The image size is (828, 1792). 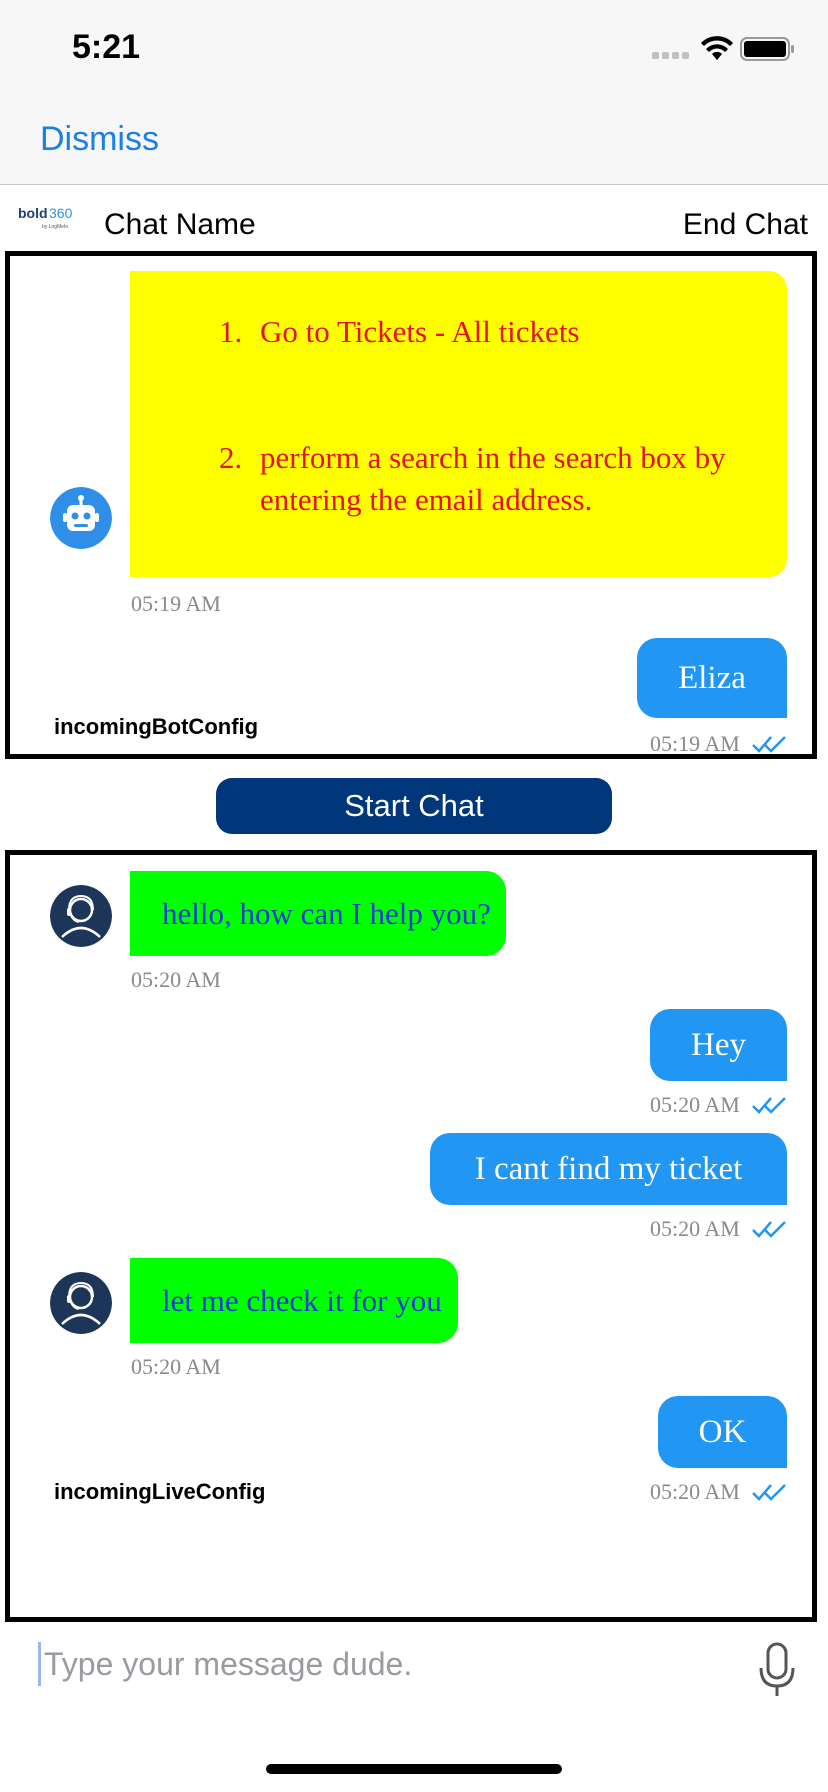 What do you see at coordinates (414, 806) in the screenshot?
I see `start-chat-button: Start Chat` at bounding box center [414, 806].